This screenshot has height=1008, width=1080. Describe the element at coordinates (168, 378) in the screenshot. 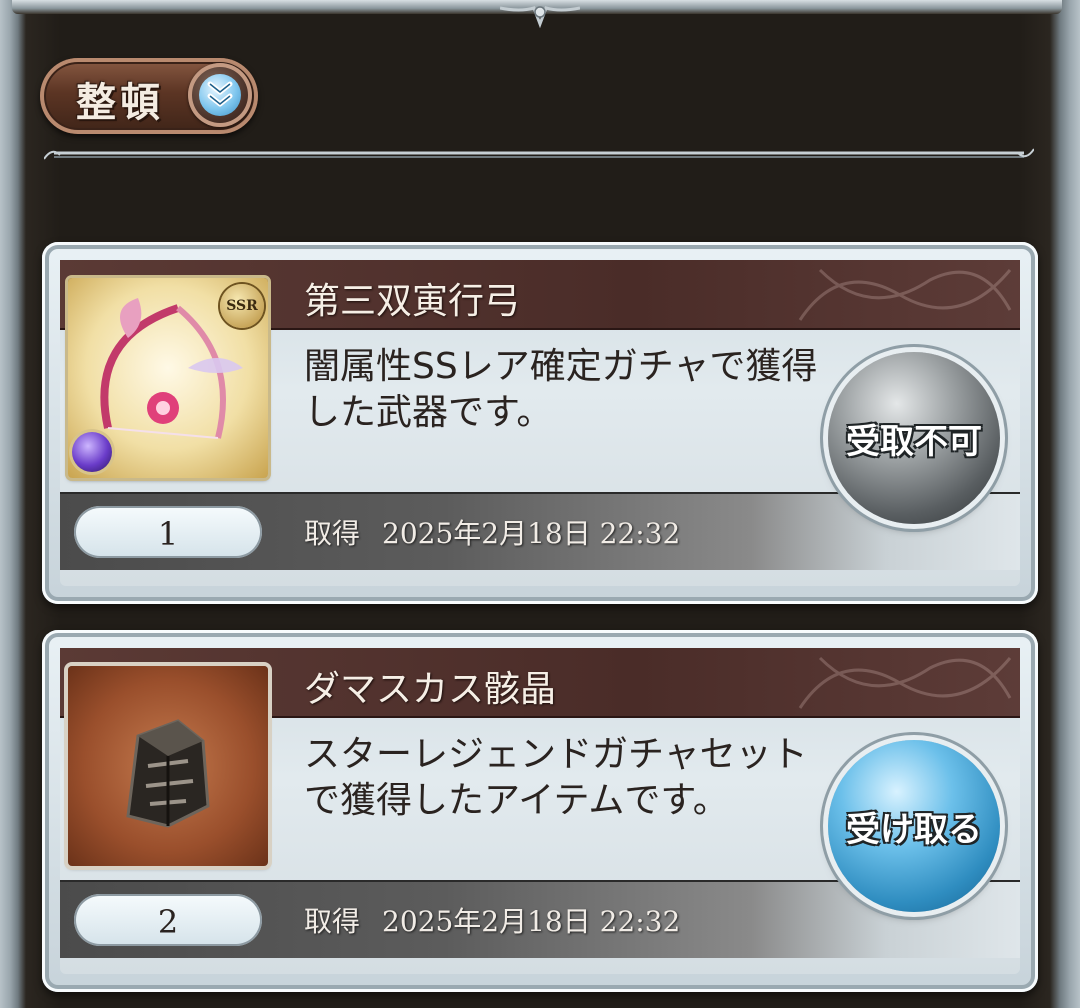

I see `item-thumbnail: SSR` at that location.